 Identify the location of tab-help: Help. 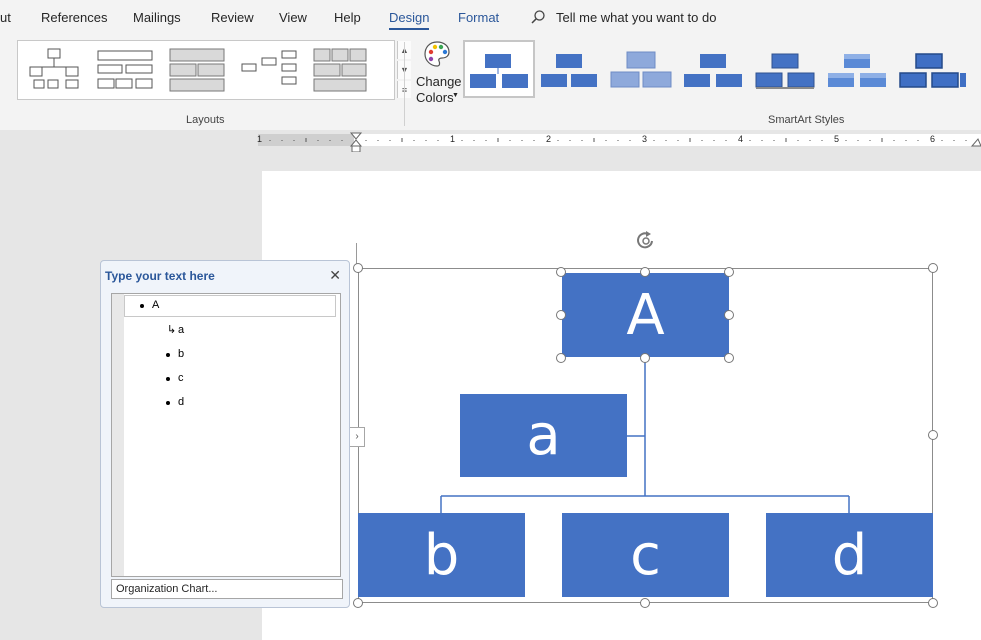
(347, 17).